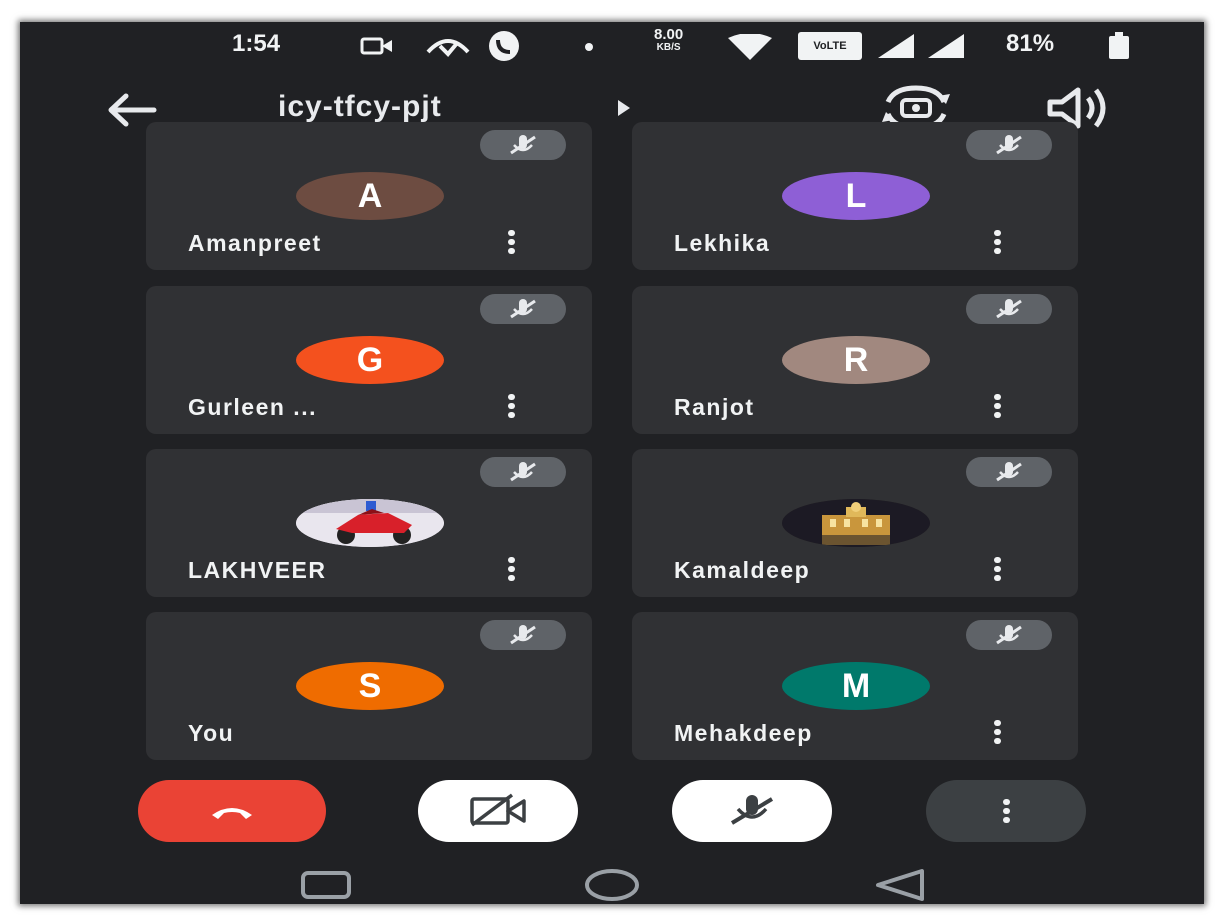 The height and width of the screenshot is (923, 1224). Describe the element at coordinates (257, 570) in the screenshot. I see `participant-name: LAKHVEER` at that location.